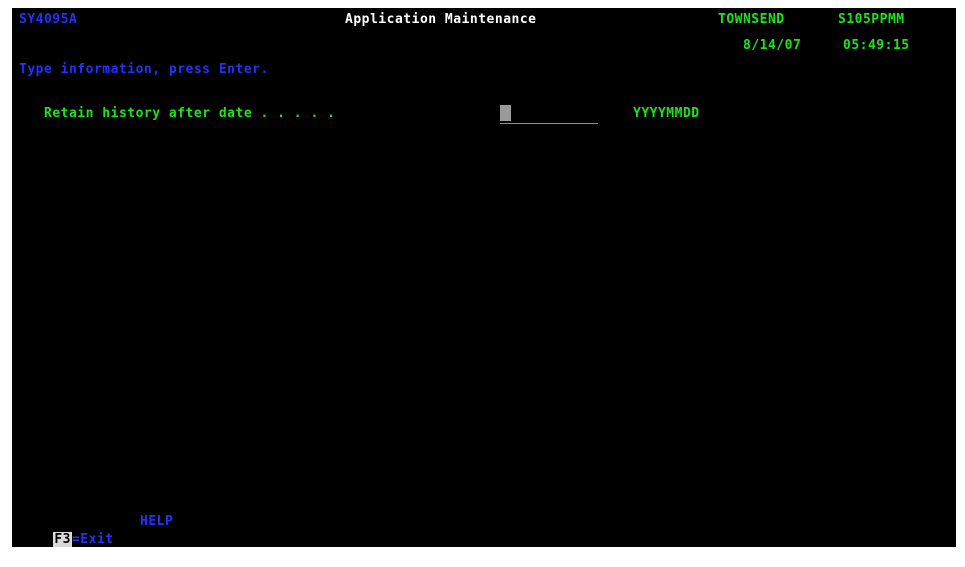 The image size is (965, 567). I want to click on system-name: S105PPMM, so click(871, 19).